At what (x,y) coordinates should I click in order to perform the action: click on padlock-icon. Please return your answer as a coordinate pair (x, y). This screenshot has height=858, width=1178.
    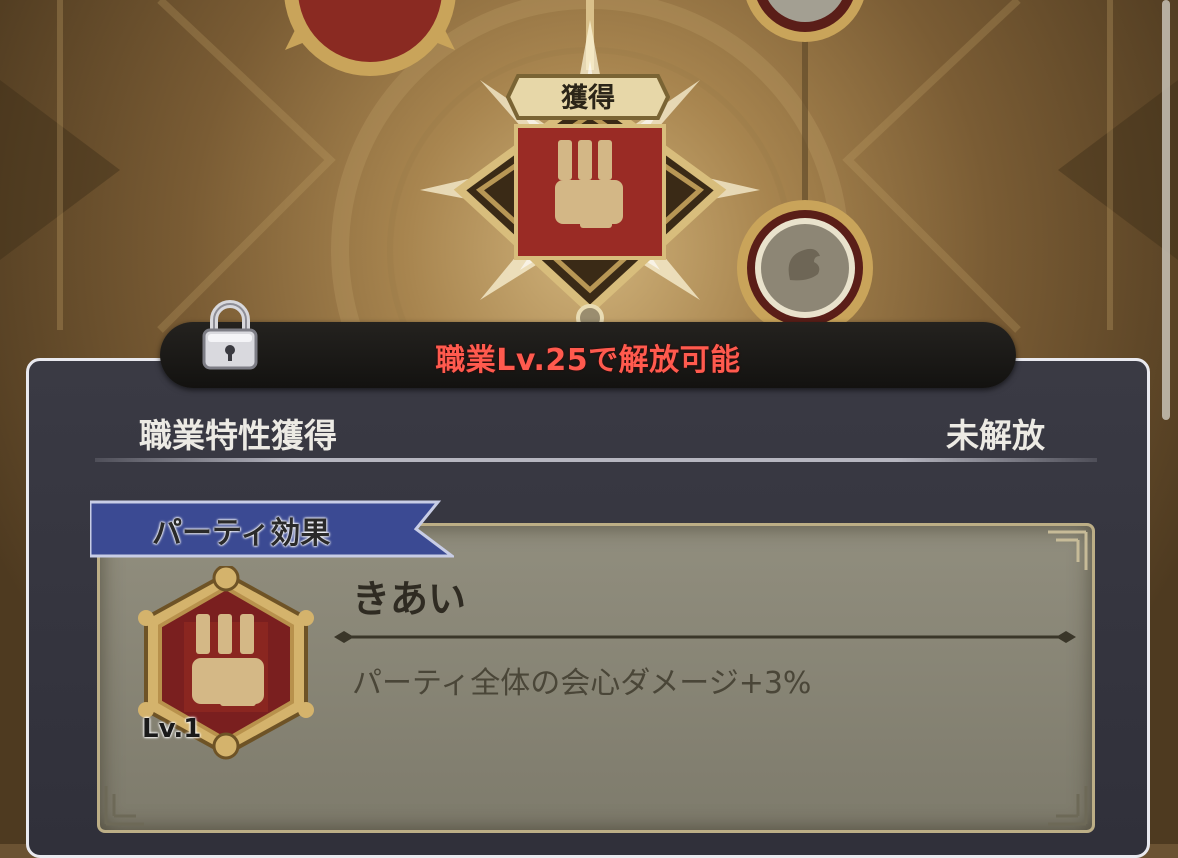
    Looking at the image, I should click on (230, 335).